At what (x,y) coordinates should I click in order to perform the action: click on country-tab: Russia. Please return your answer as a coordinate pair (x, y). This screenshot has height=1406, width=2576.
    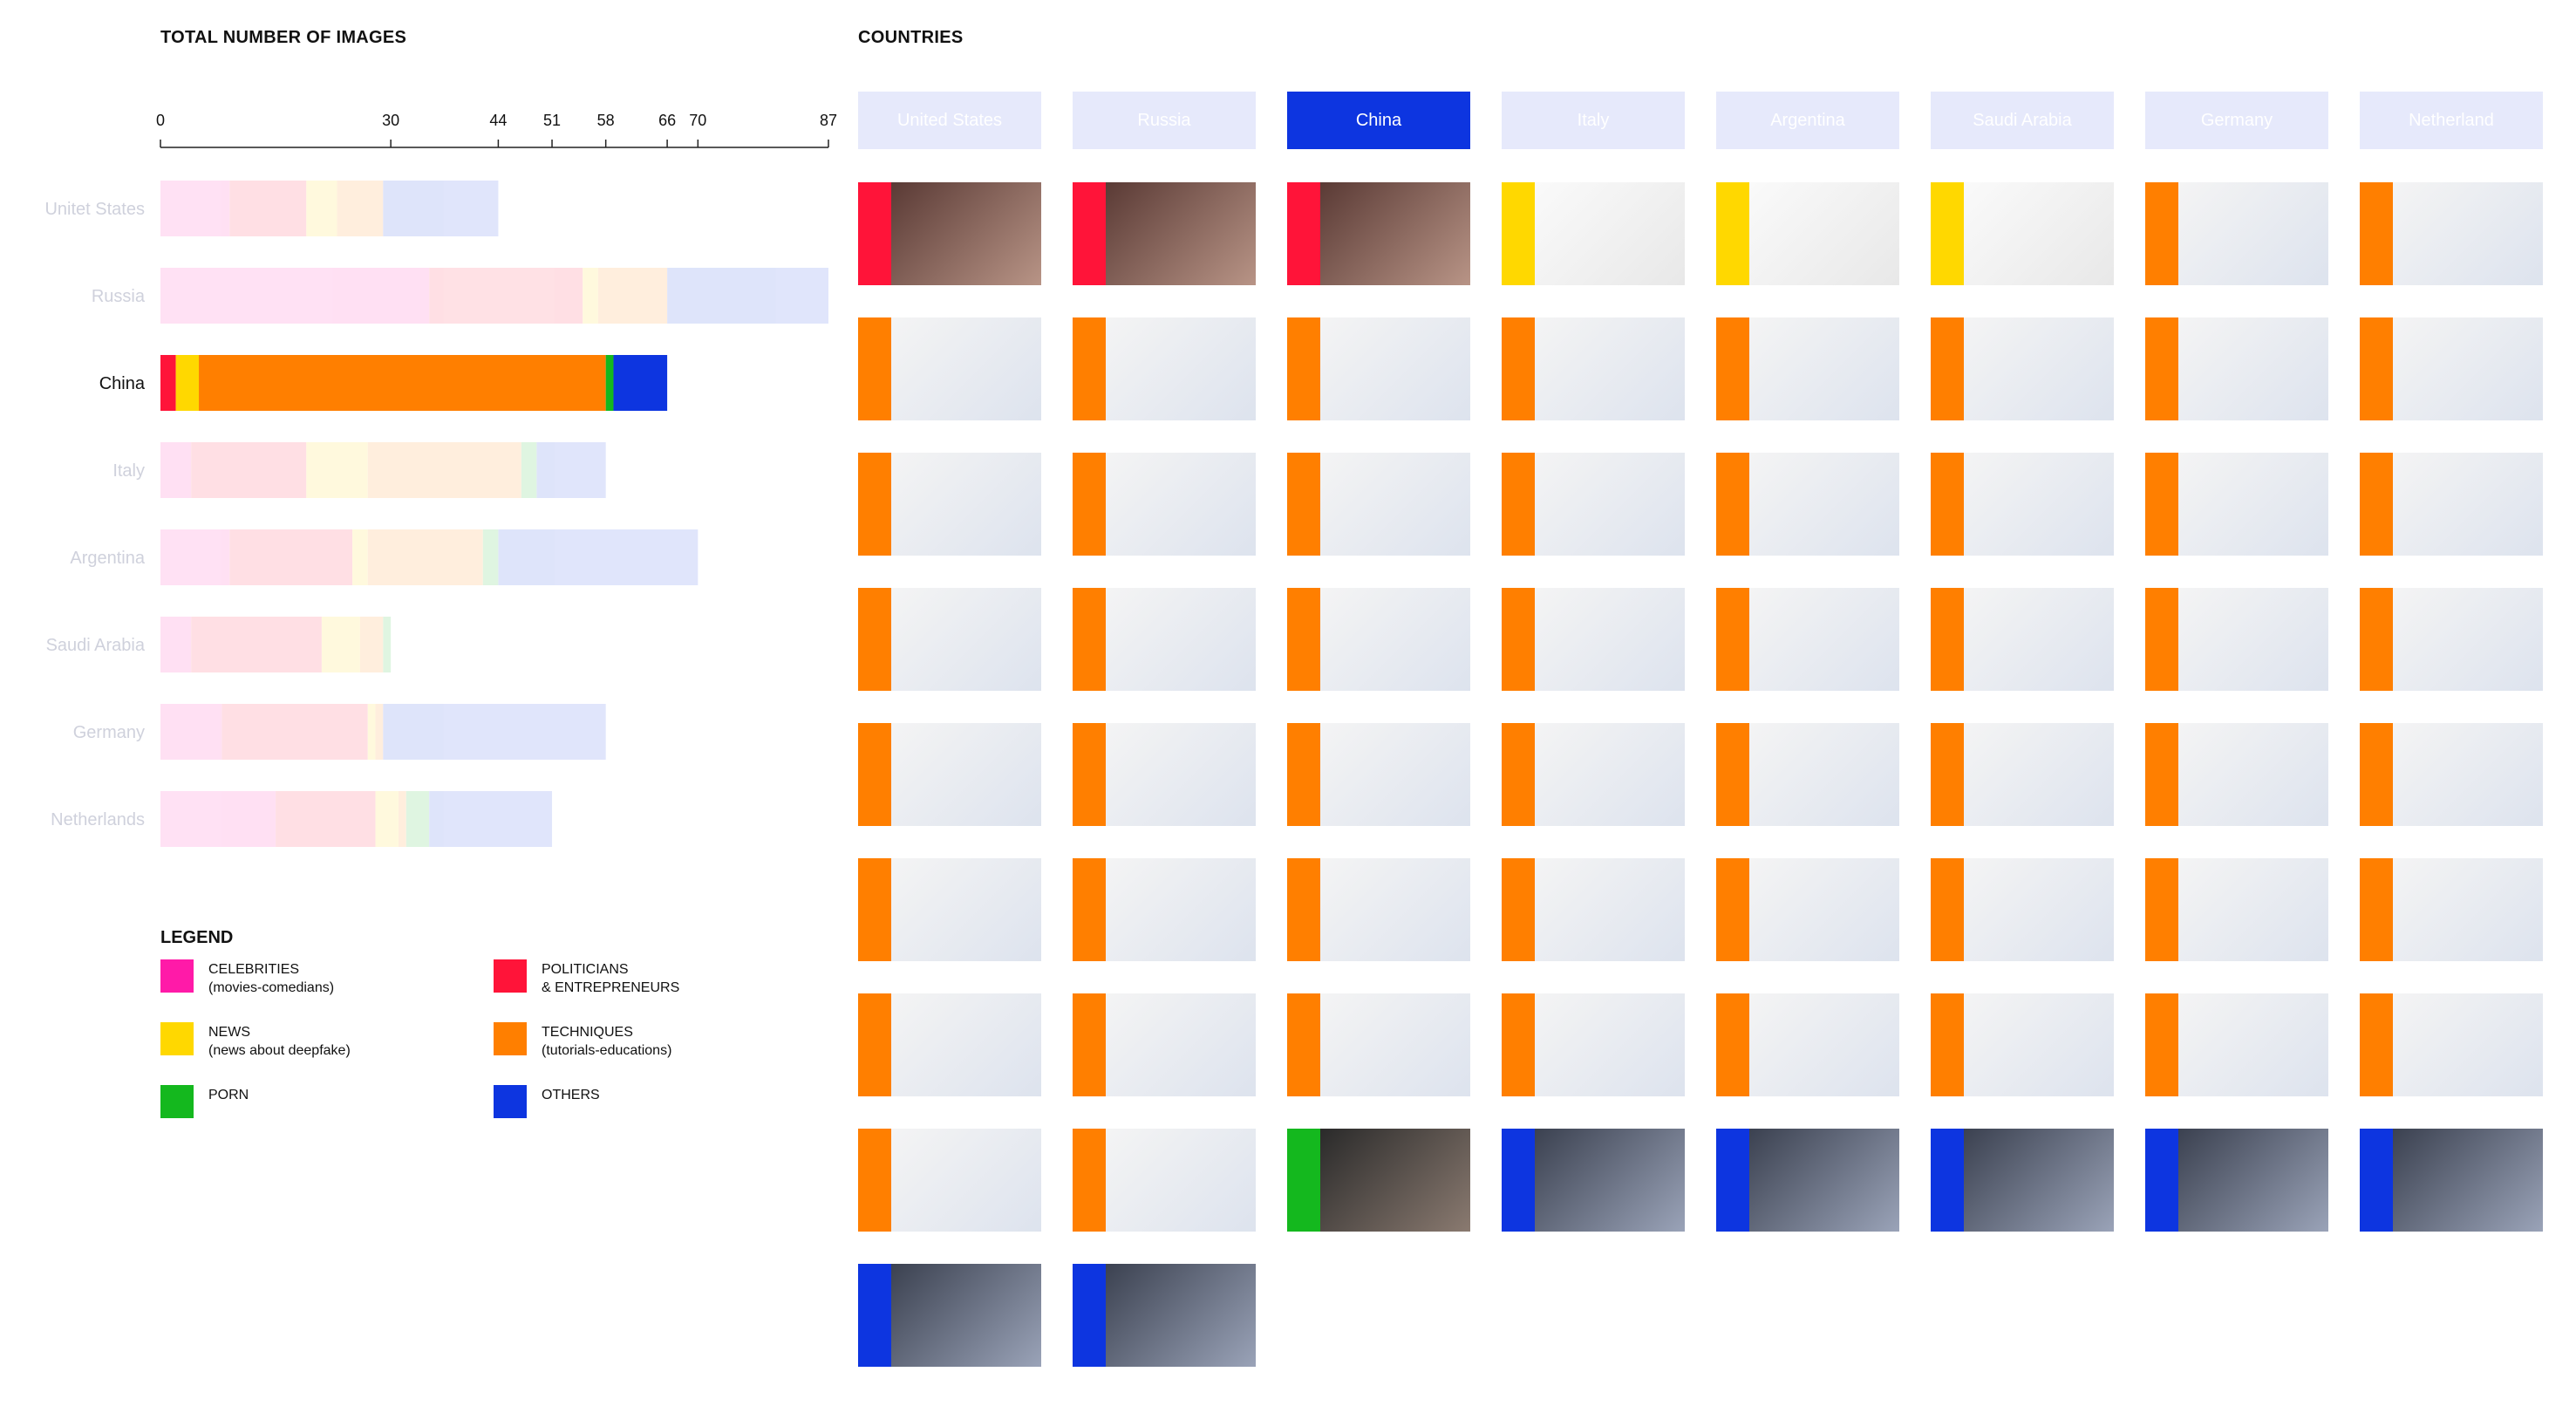
    Looking at the image, I should click on (1165, 120).